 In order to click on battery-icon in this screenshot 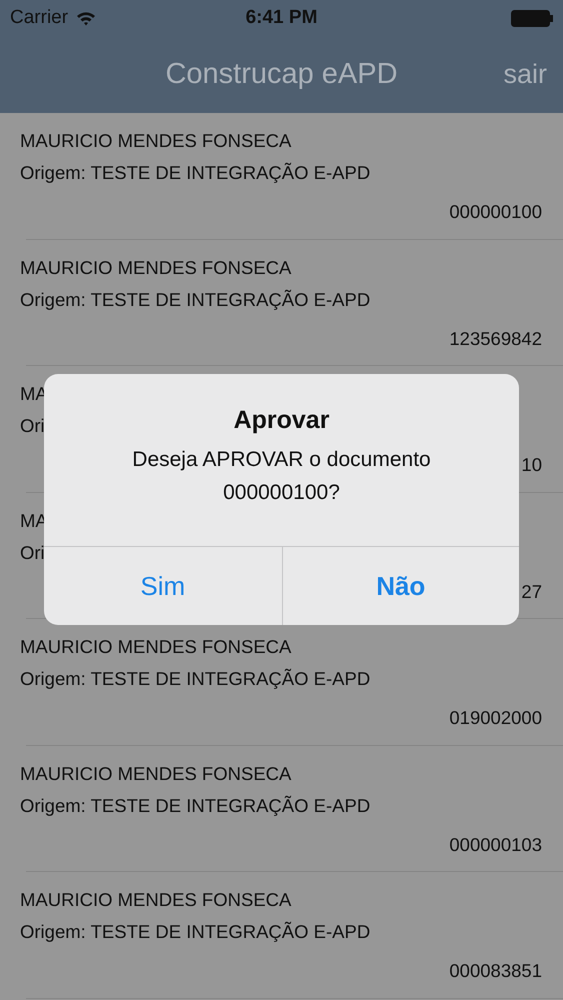, I will do `click(532, 18)`.